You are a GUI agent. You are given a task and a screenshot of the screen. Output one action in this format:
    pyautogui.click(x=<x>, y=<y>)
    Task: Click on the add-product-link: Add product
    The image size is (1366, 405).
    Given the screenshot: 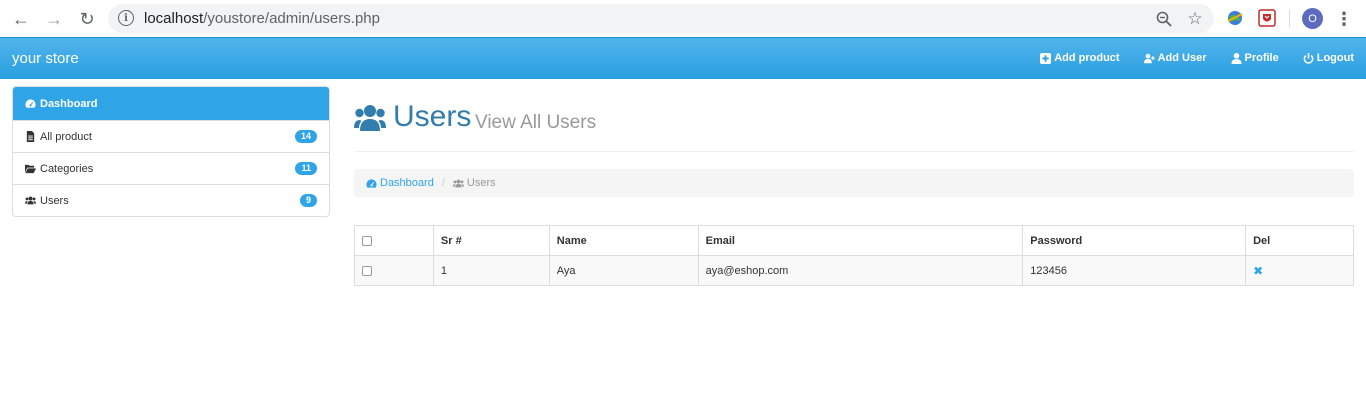 What is the action you would take?
    pyautogui.click(x=1080, y=58)
    